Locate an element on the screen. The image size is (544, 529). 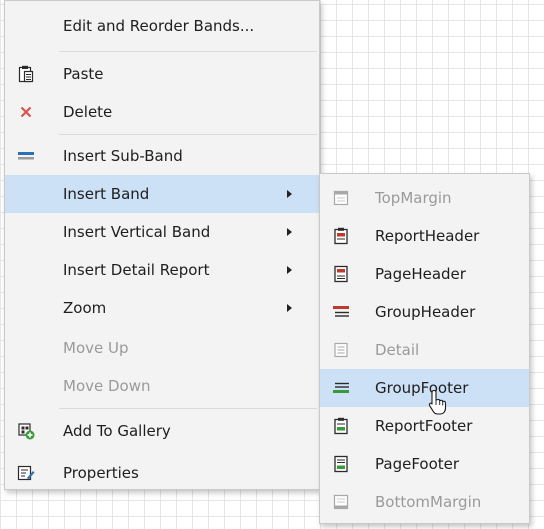
clipboard-icon is located at coordinates (26, 74).